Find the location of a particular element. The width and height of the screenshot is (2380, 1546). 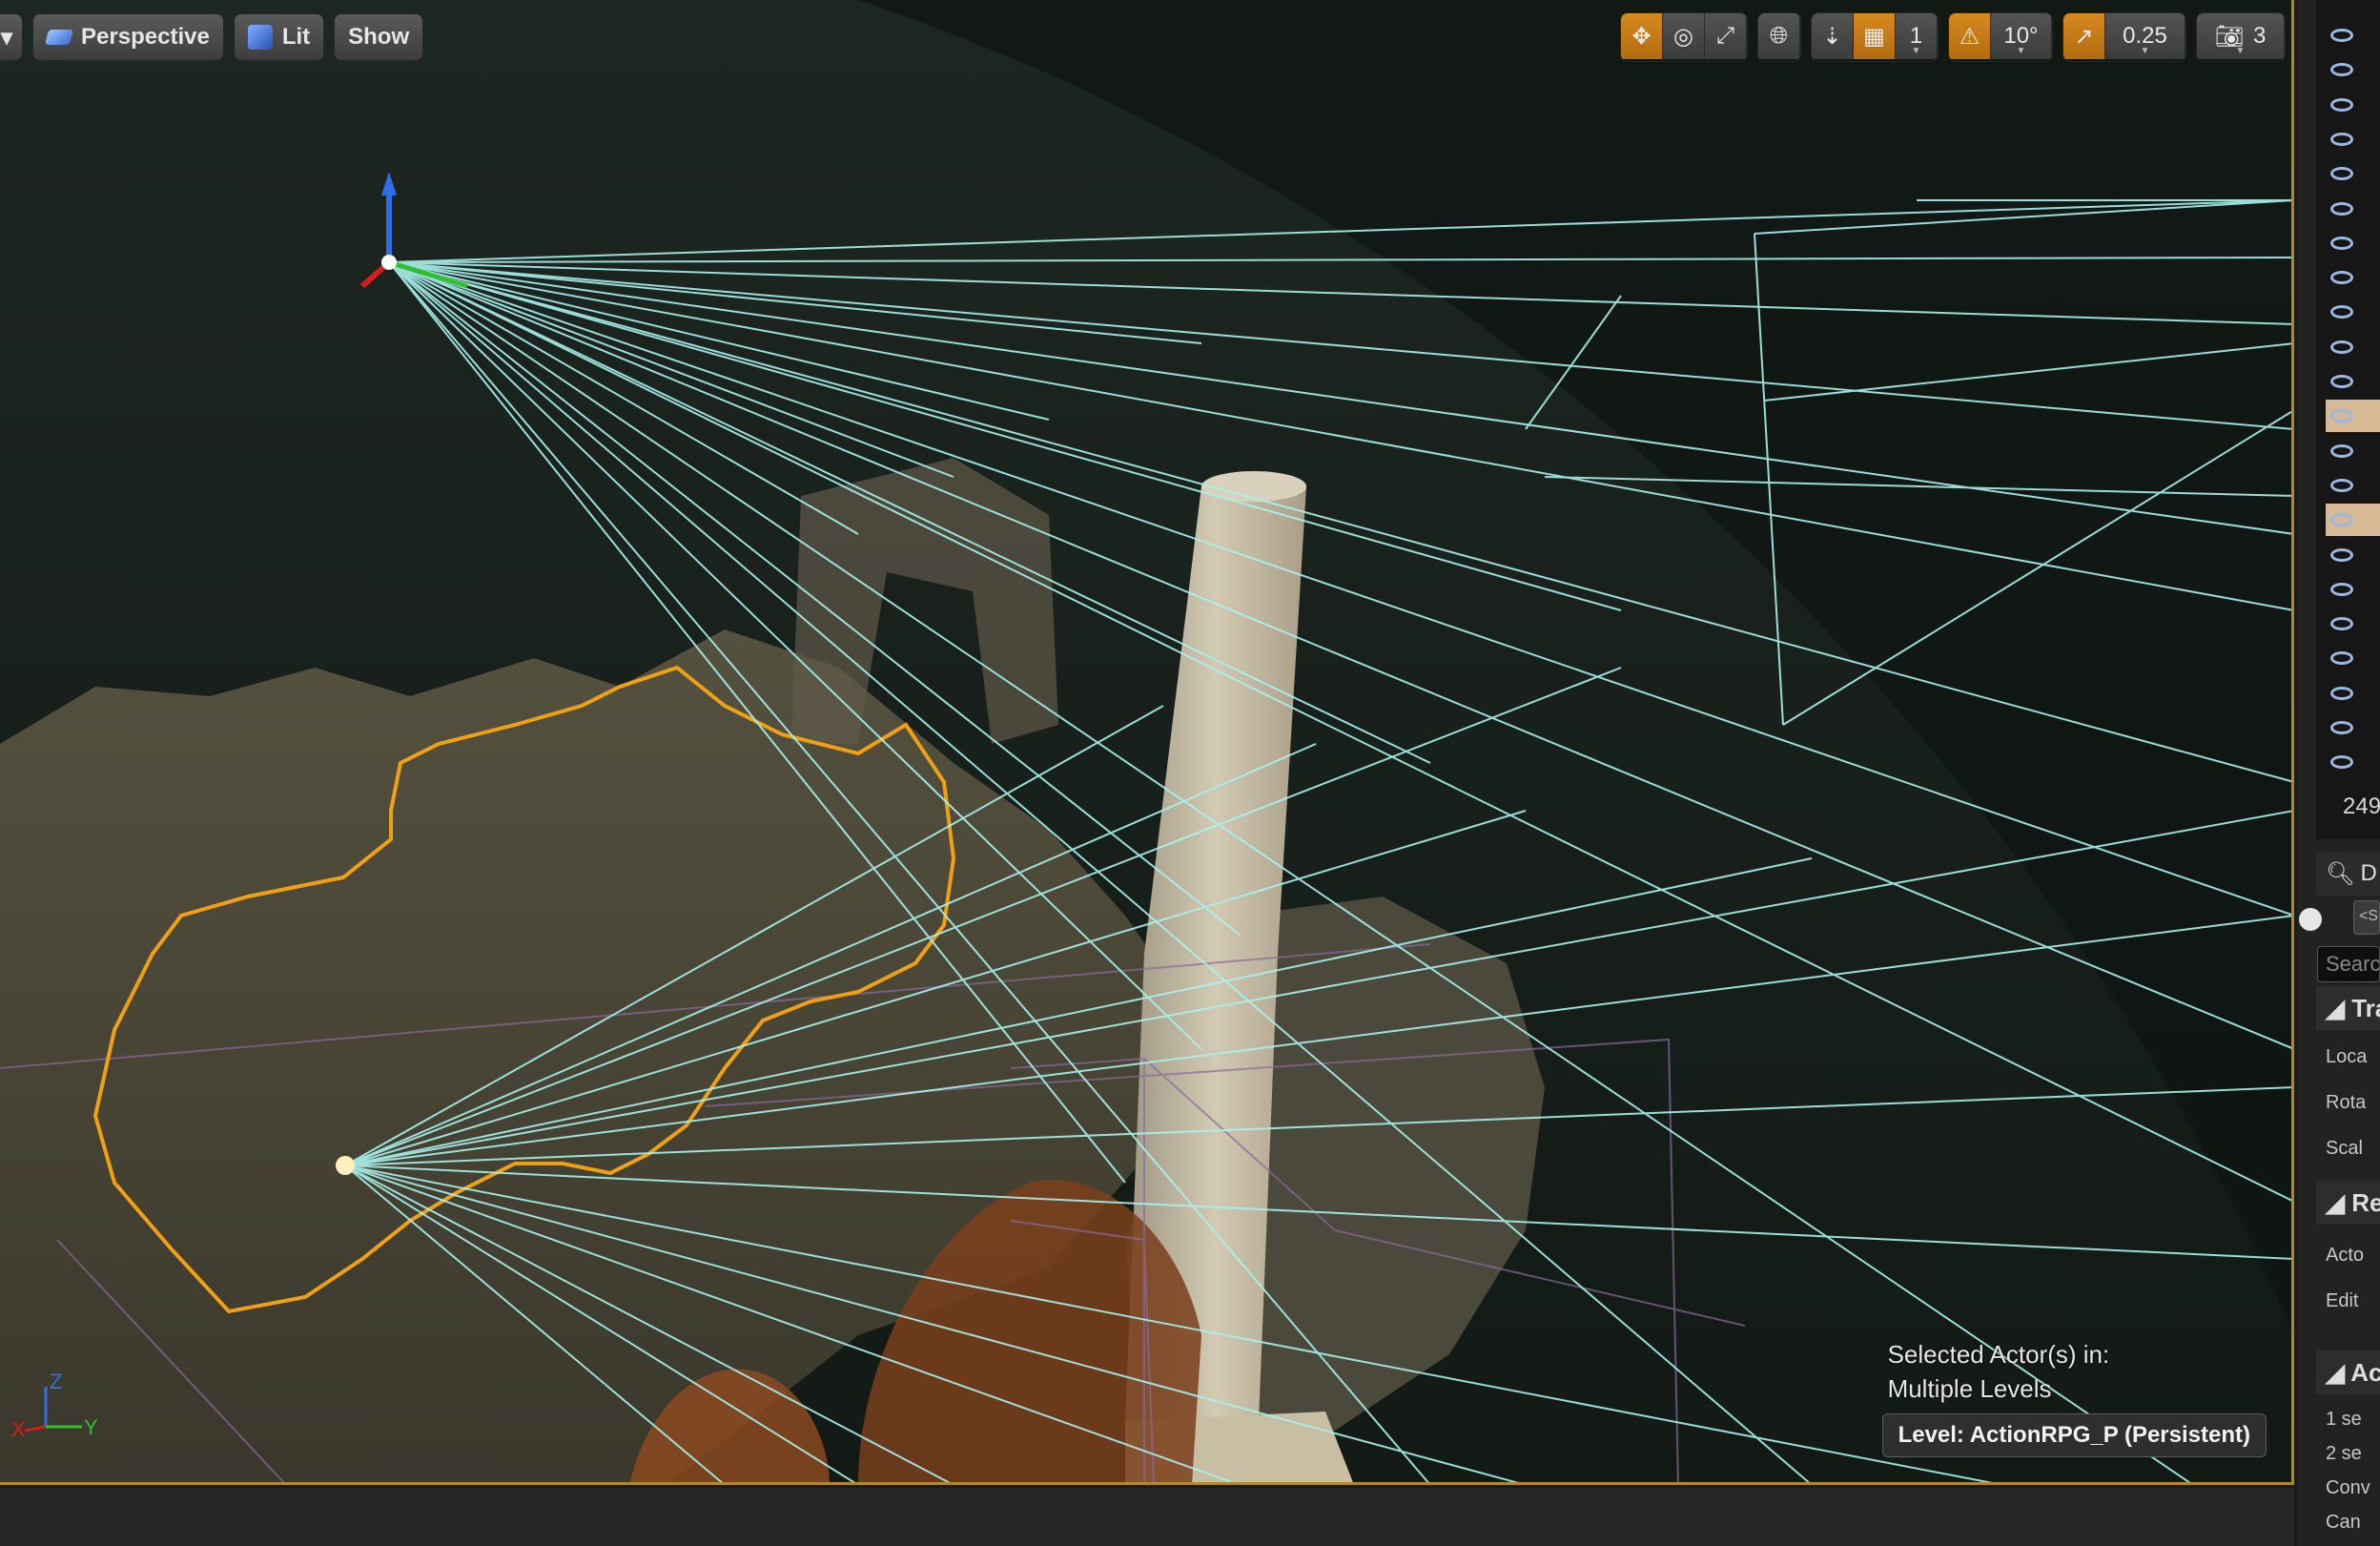

grid-snap-group: ⇣ ▦ 1 ▼ is located at coordinates (1875, 37).